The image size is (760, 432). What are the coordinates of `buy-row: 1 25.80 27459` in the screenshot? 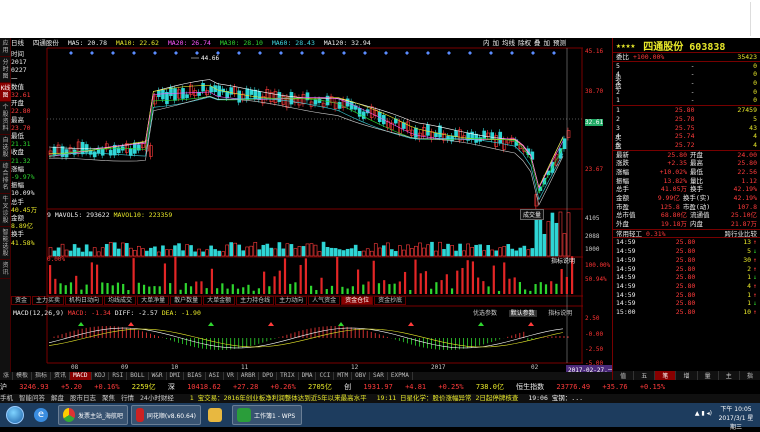 It's located at (686, 110).